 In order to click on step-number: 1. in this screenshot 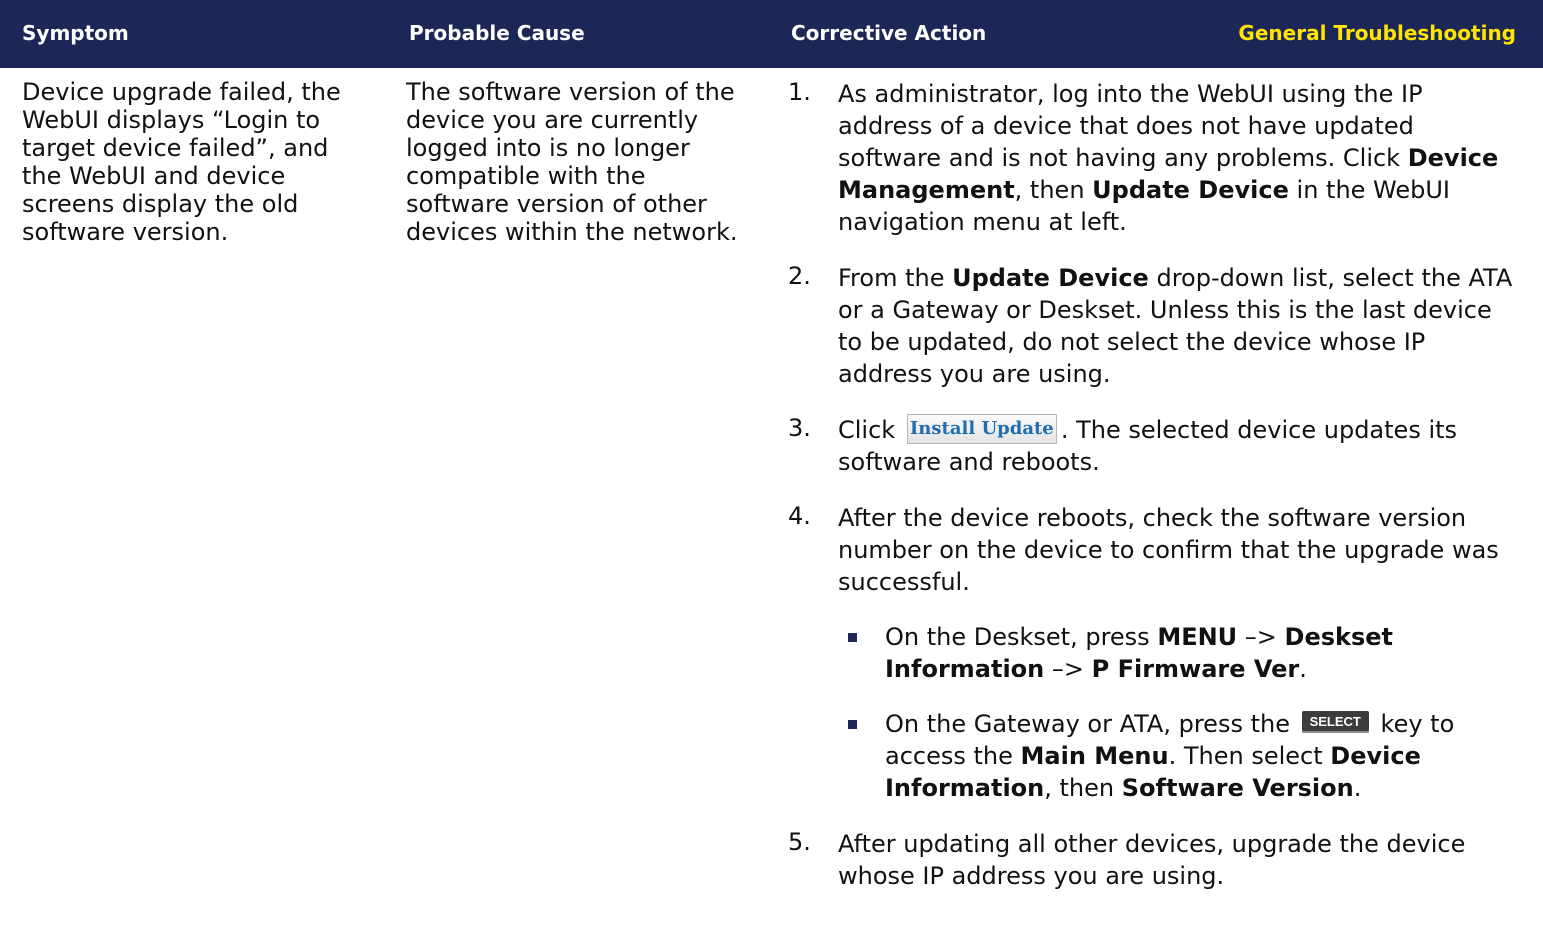, I will do `click(799, 92)`.